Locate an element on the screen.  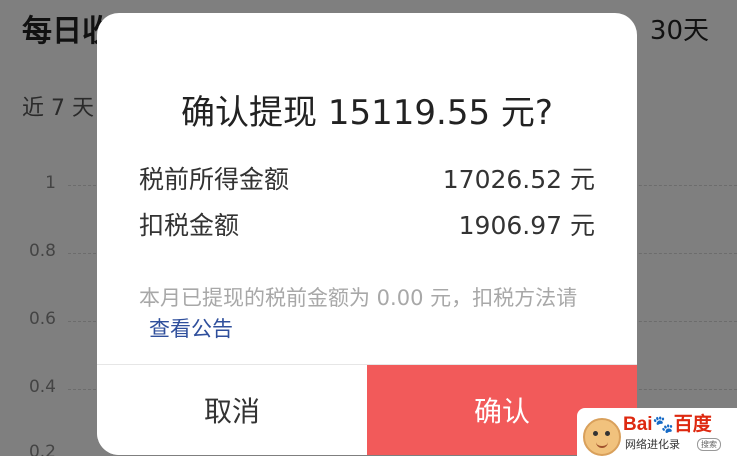
dialog-title: 确认提现 15119.55 元? is located at coordinates (367, 113).